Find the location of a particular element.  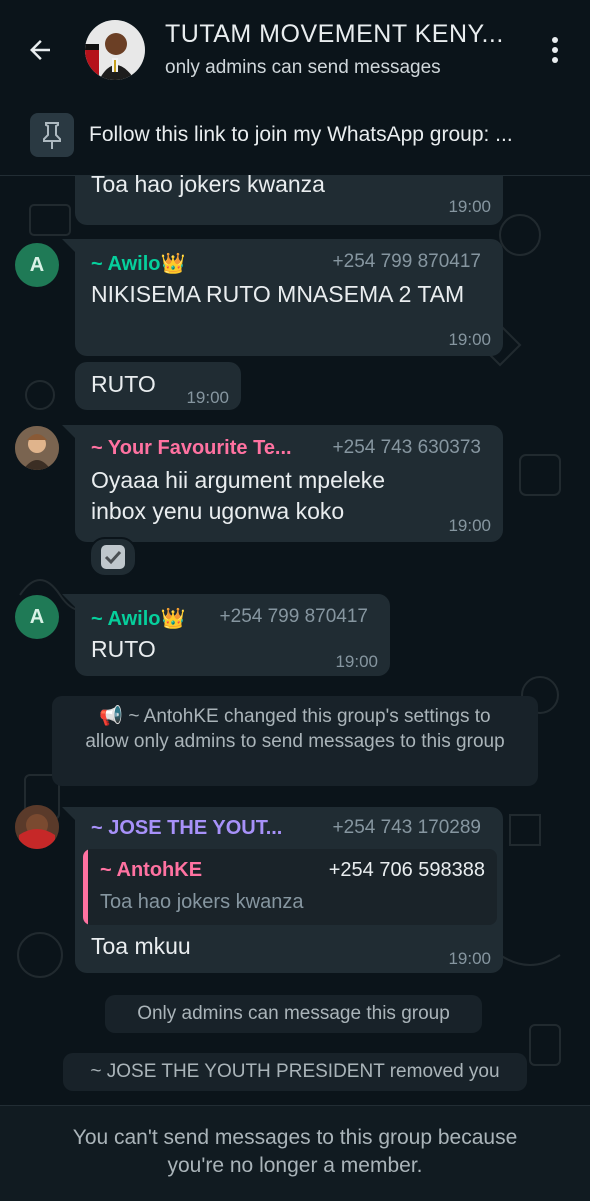

kebab-menu-icon is located at coordinates (555, 50).